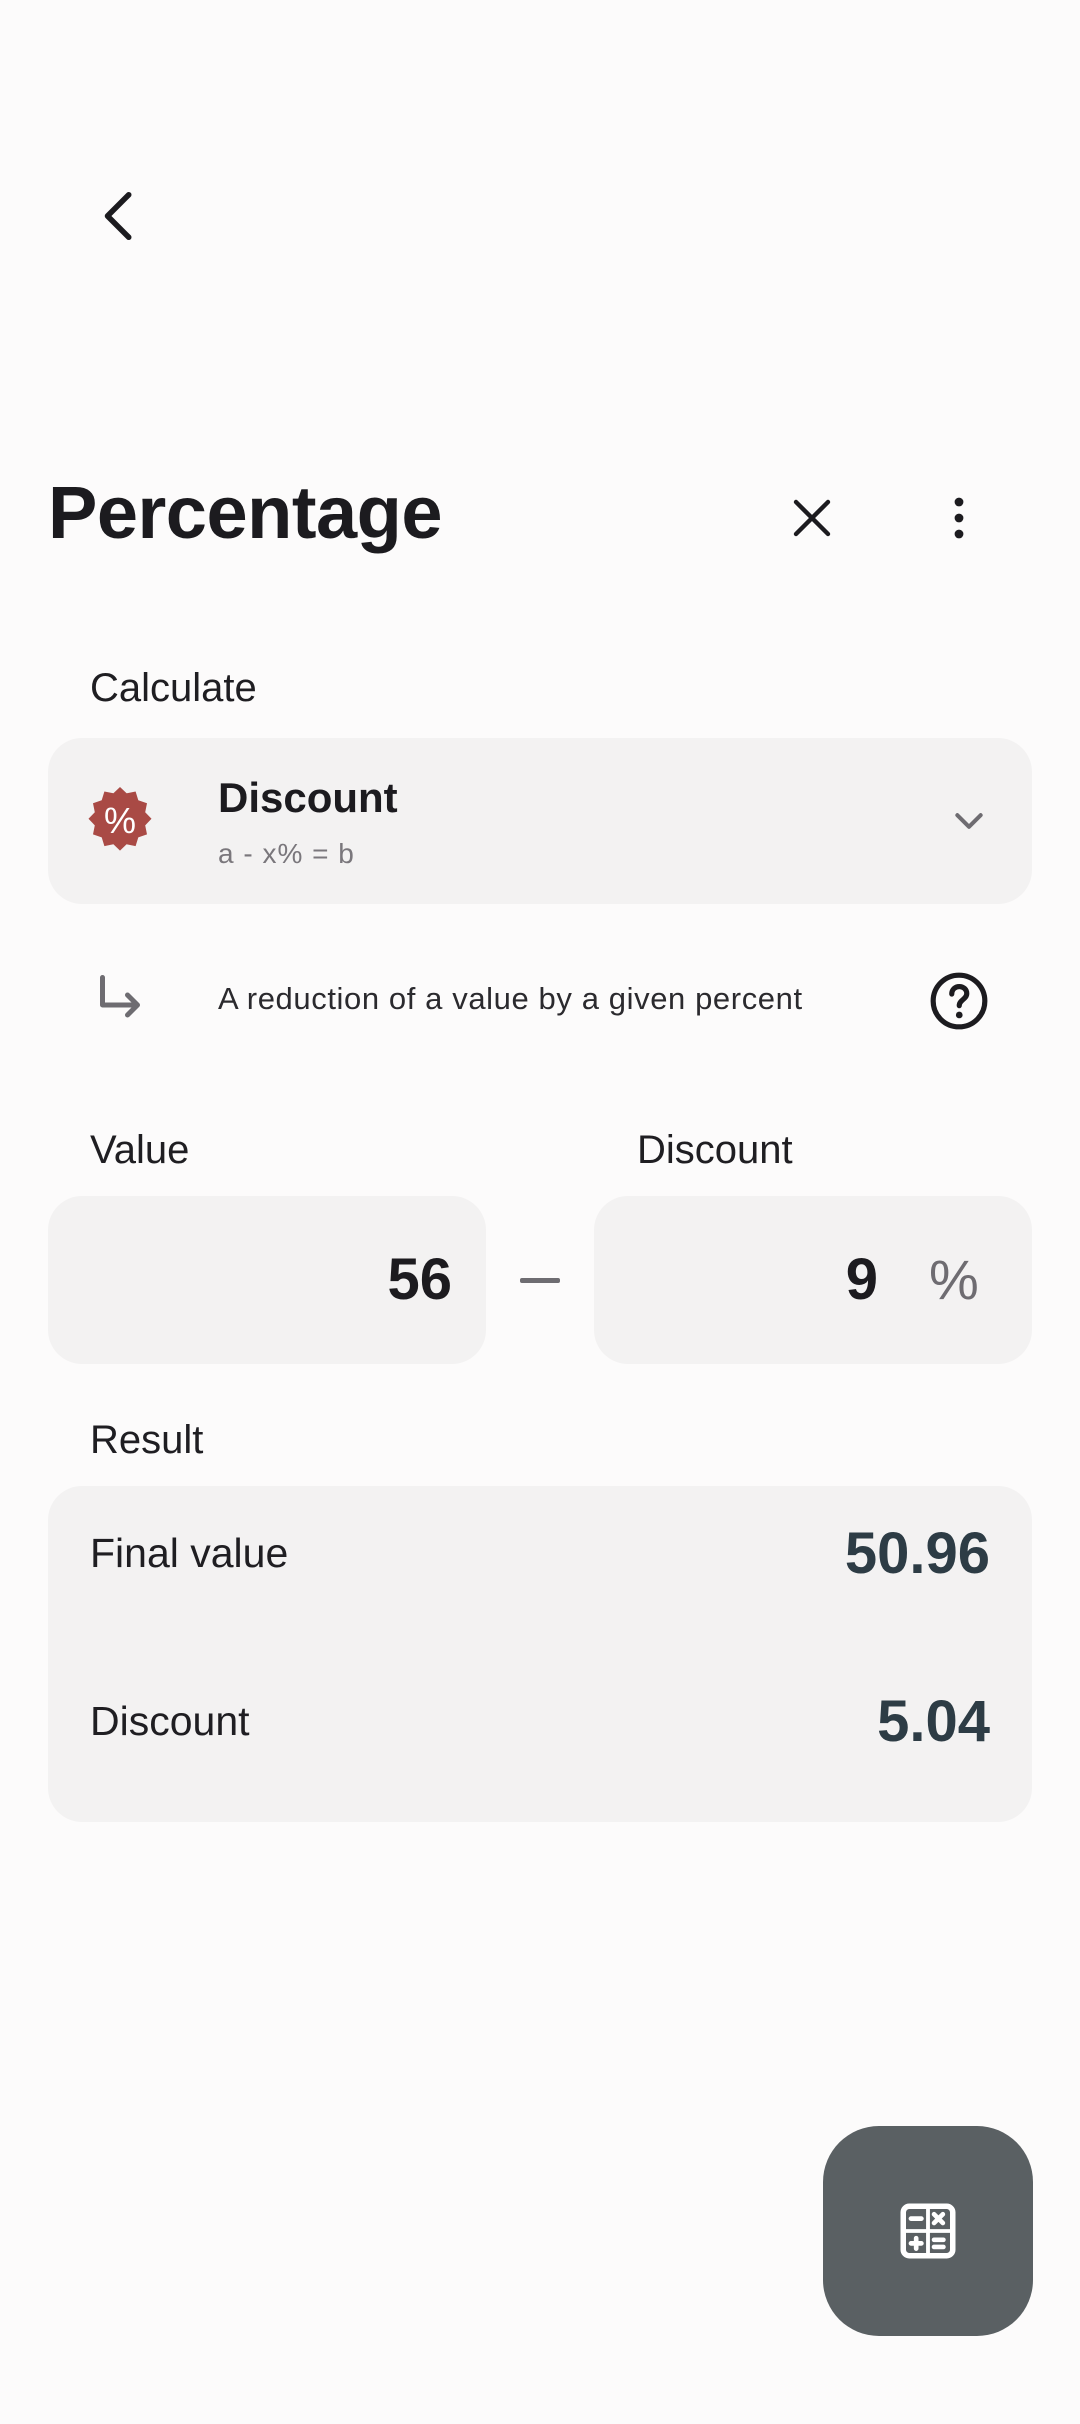 The width and height of the screenshot is (1080, 2424). What do you see at coordinates (715, 1150) in the screenshot?
I see `discount-label: Discount` at bounding box center [715, 1150].